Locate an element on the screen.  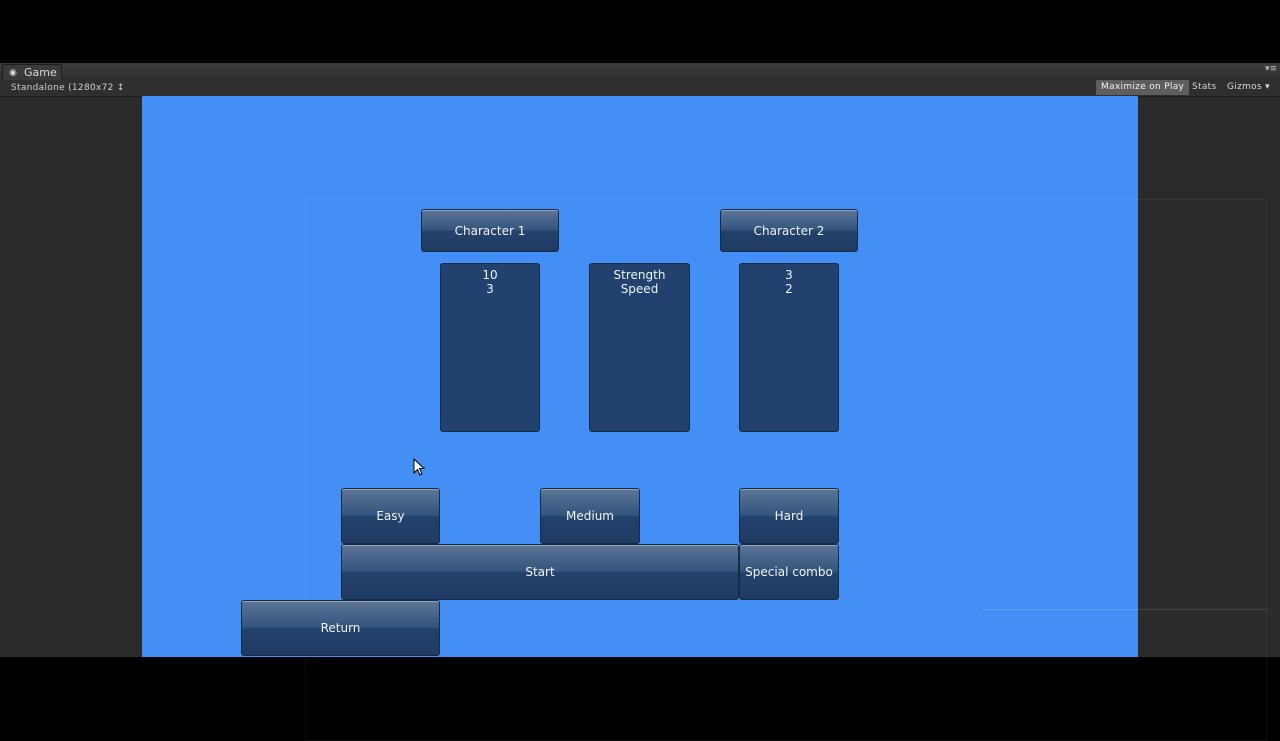
hard-button: Hard is located at coordinates (789, 516).